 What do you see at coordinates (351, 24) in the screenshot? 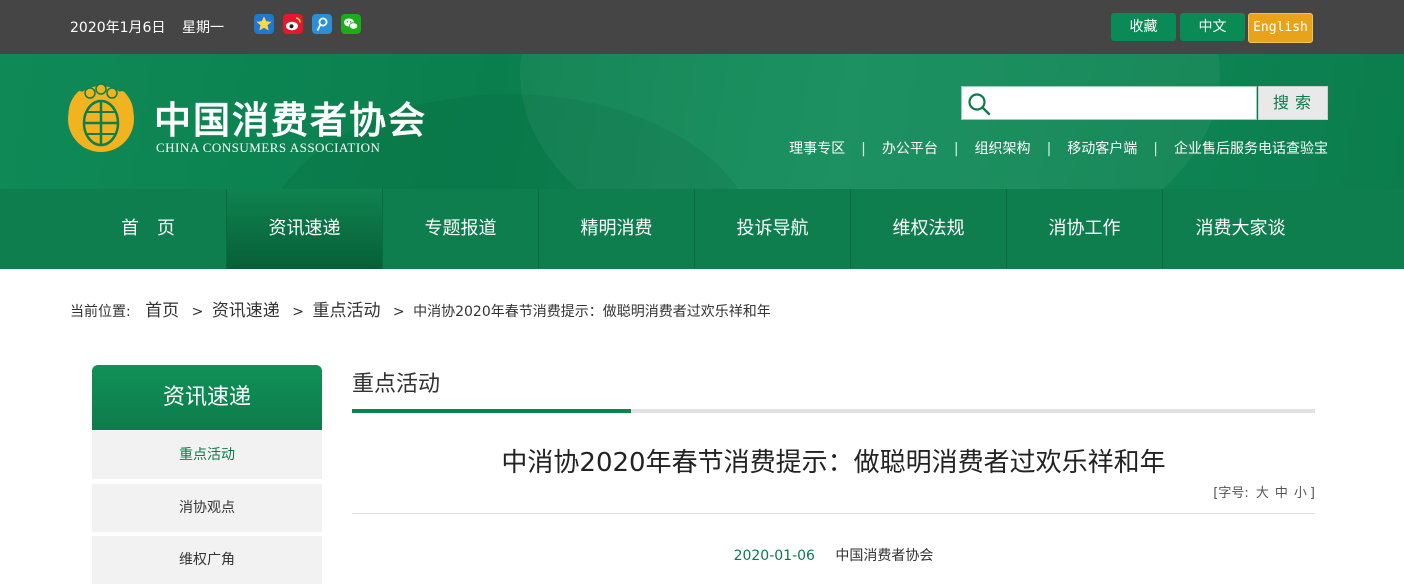
I see `wechat-icon` at bounding box center [351, 24].